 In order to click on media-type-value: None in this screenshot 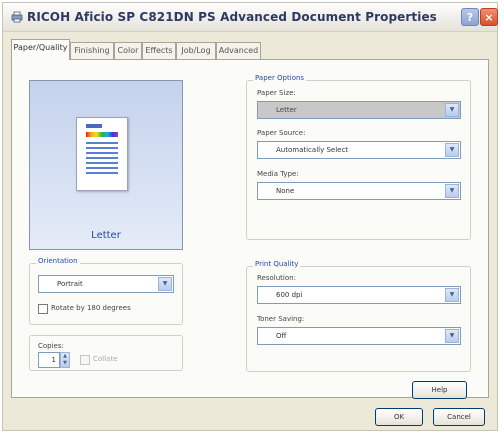, I will do `click(285, 191)`.